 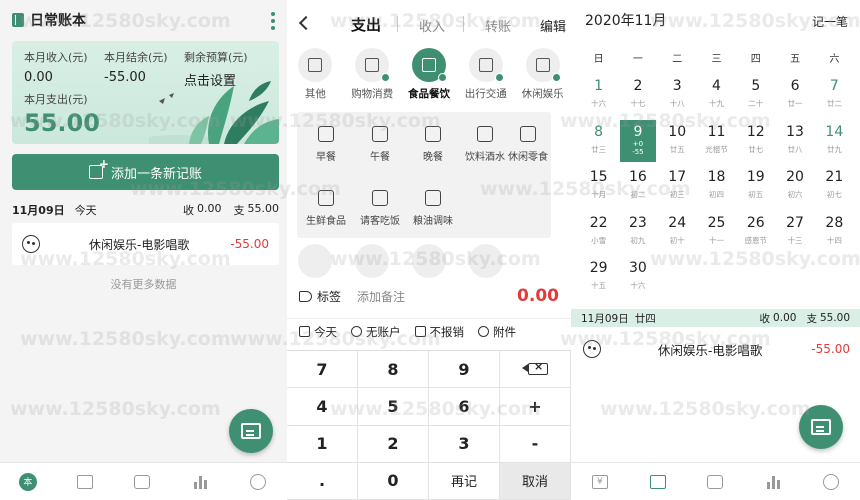 What do you see at coordinates (326, 144) in the screenshot?
I see `sub-breakfast: 早餐` at bounding box center [326, 144].